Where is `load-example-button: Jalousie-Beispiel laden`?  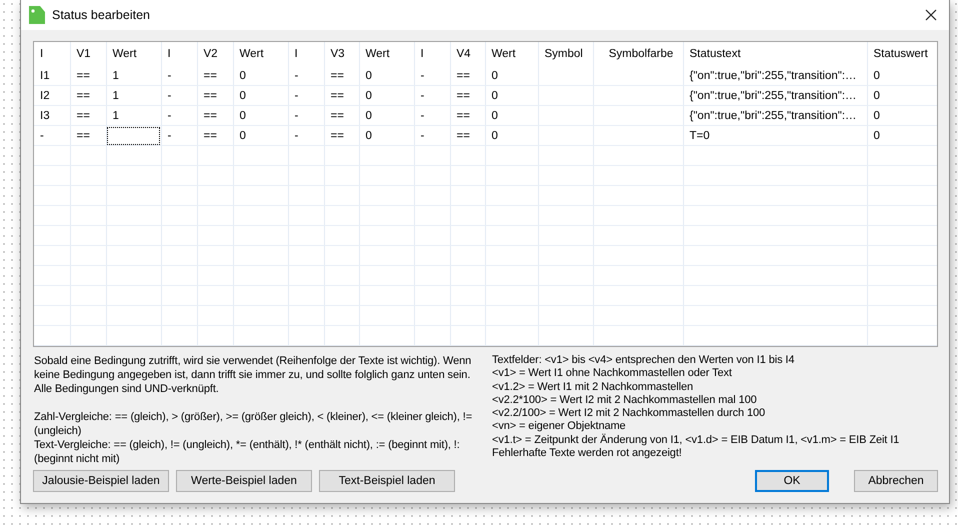 load-example-button: Jalousie-Beispiel laden is located at coordinates (101, 481).